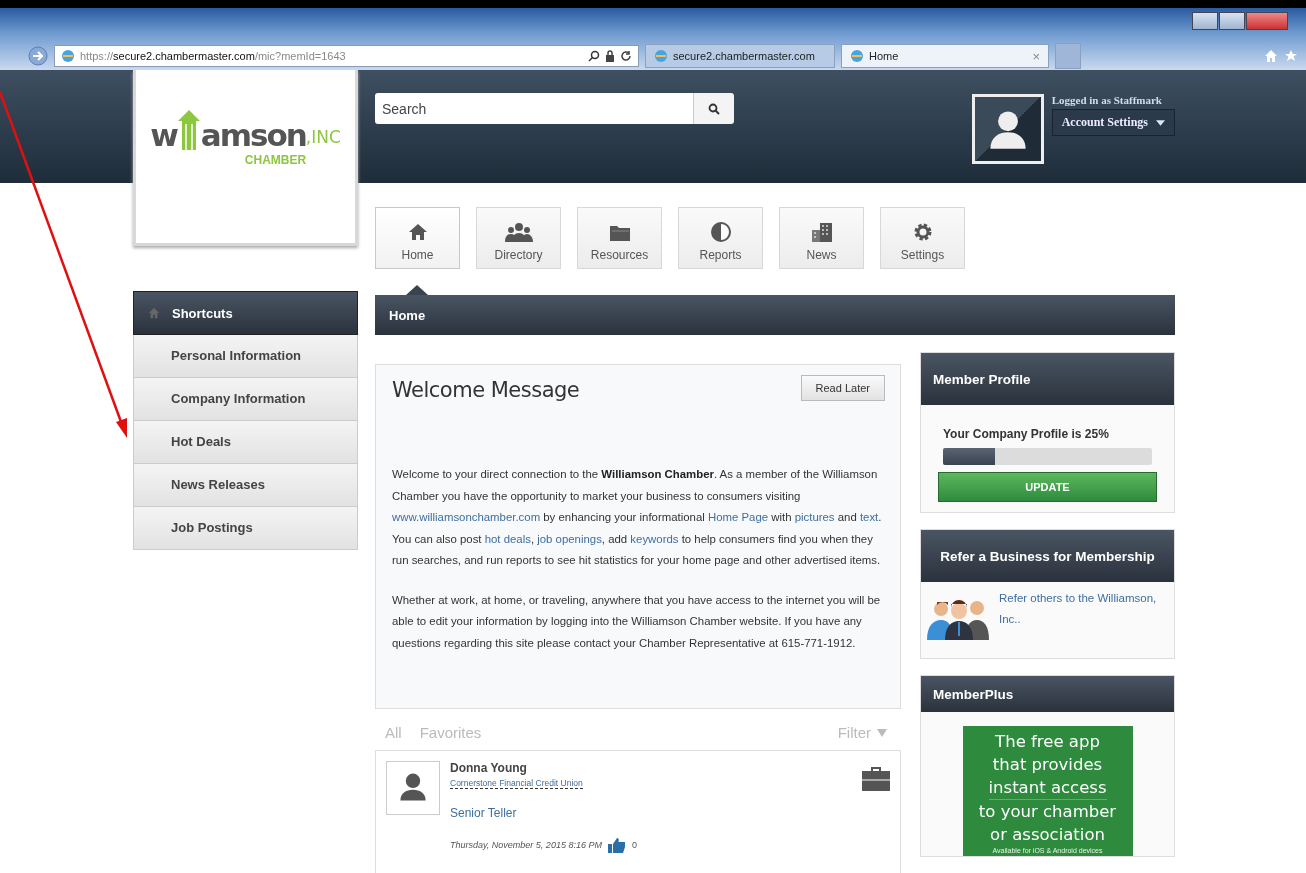 The width and height of the screenshot is (1306, 873). I want to click on nav-tab: Settings, so click(922, 238).